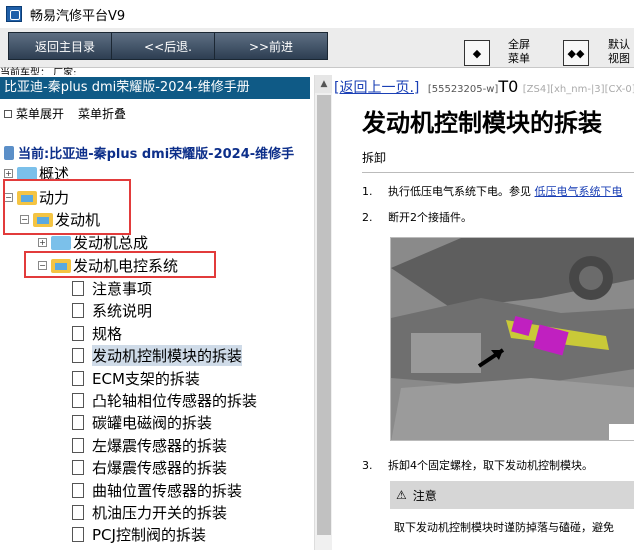 The image size is (634, 550). What do you see at coordinates (156, 154) in the screenshot?
I see `current-location-text: 当前:比亚迪-秦plus dmi荣耀版-2024-维修手` at bounding box center [156, 154].